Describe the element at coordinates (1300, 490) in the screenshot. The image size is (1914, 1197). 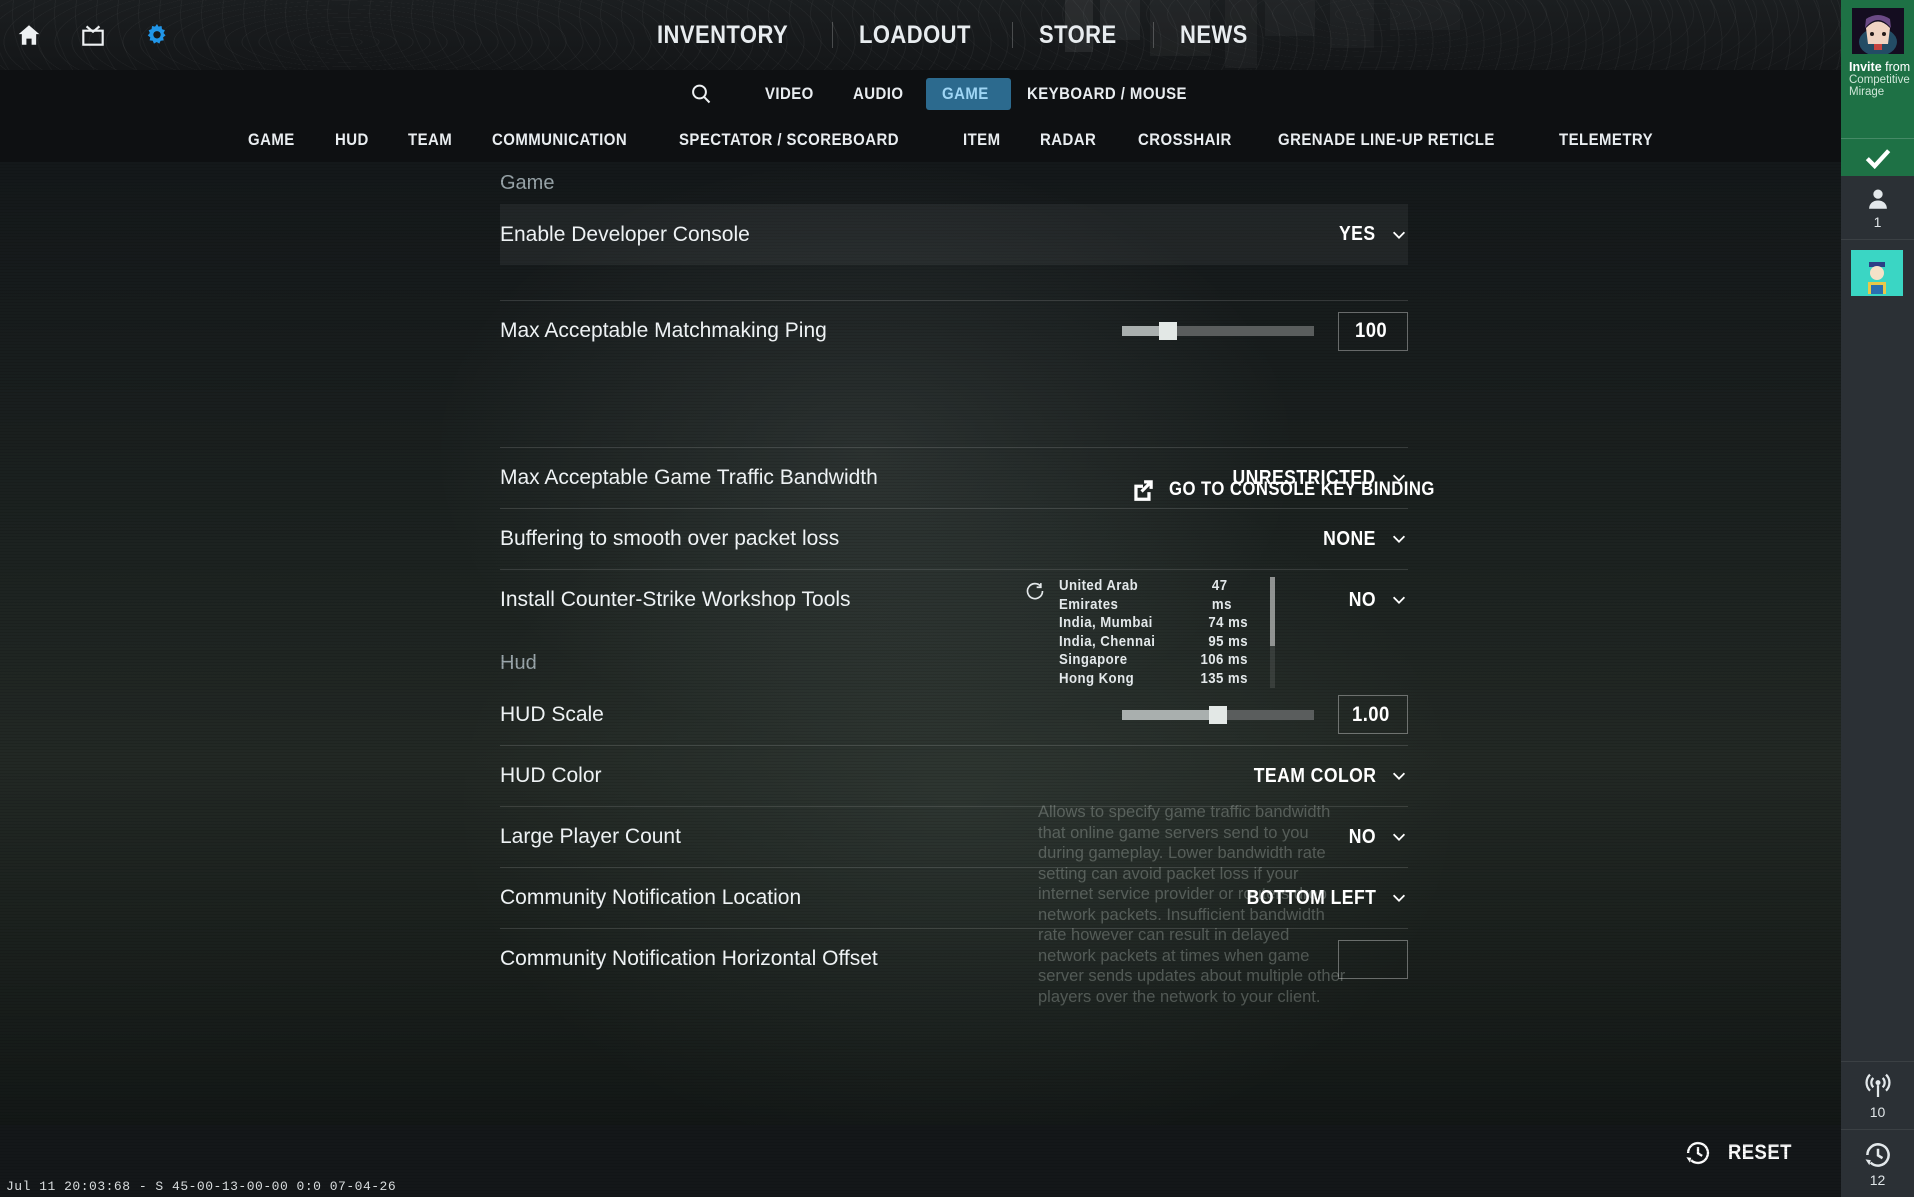
I see `go-to-console-key-binding-button: GO TO CONSOLE KEY BINDING` at that location.